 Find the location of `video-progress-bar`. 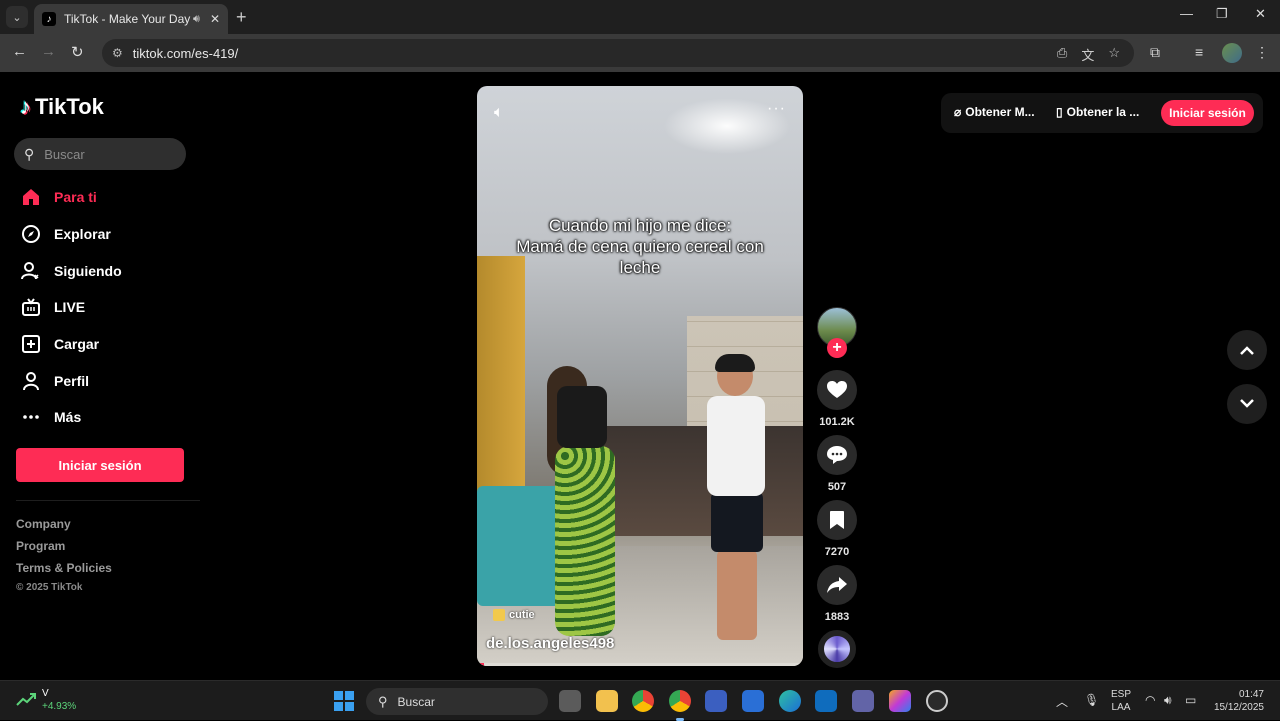

video-progress-bar is located at coordinates (640, 664).